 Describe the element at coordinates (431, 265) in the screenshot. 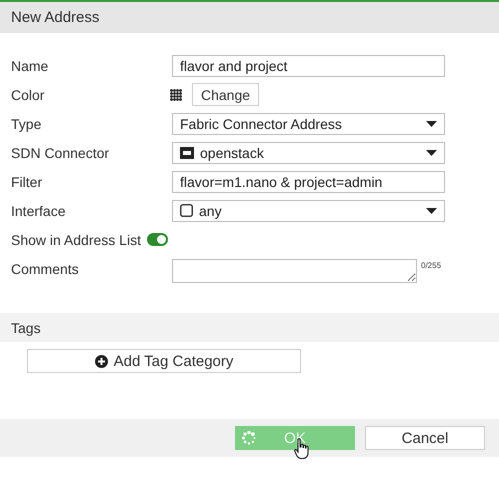

I see `character-counter: 0/255` at that location.